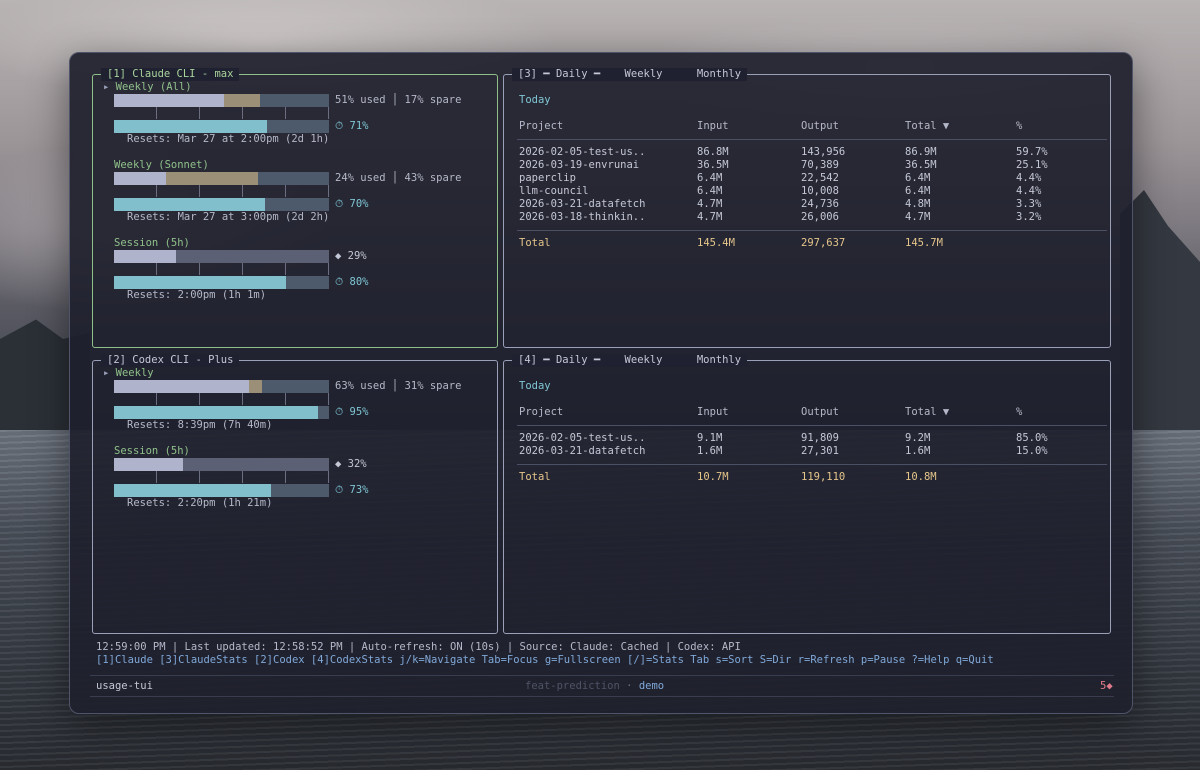 The image size is (1200, 770). What do you see at coordinates (221, 256) in the screenshot?
I see `claude-session-usage-bar` at bounding box center [221, 256].